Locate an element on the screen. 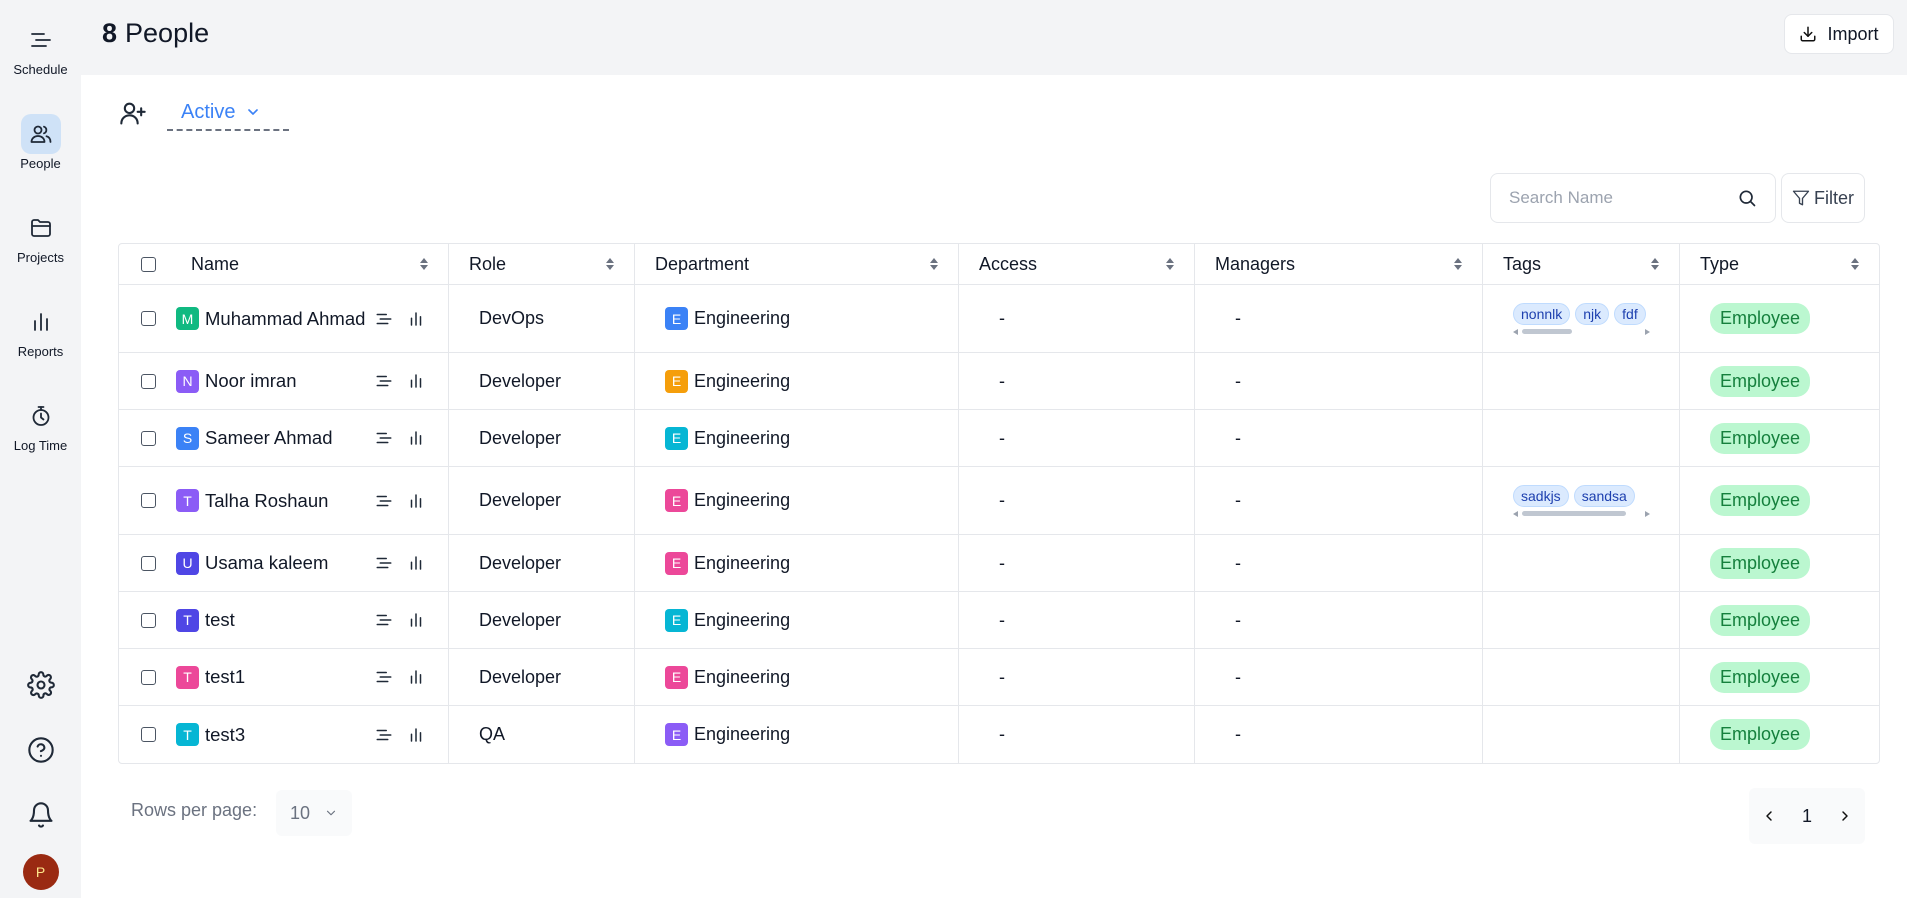 This screenshot has height=898, width=1907. tag-list: sadkjs sandsa is located at coordinates (1581, 495).